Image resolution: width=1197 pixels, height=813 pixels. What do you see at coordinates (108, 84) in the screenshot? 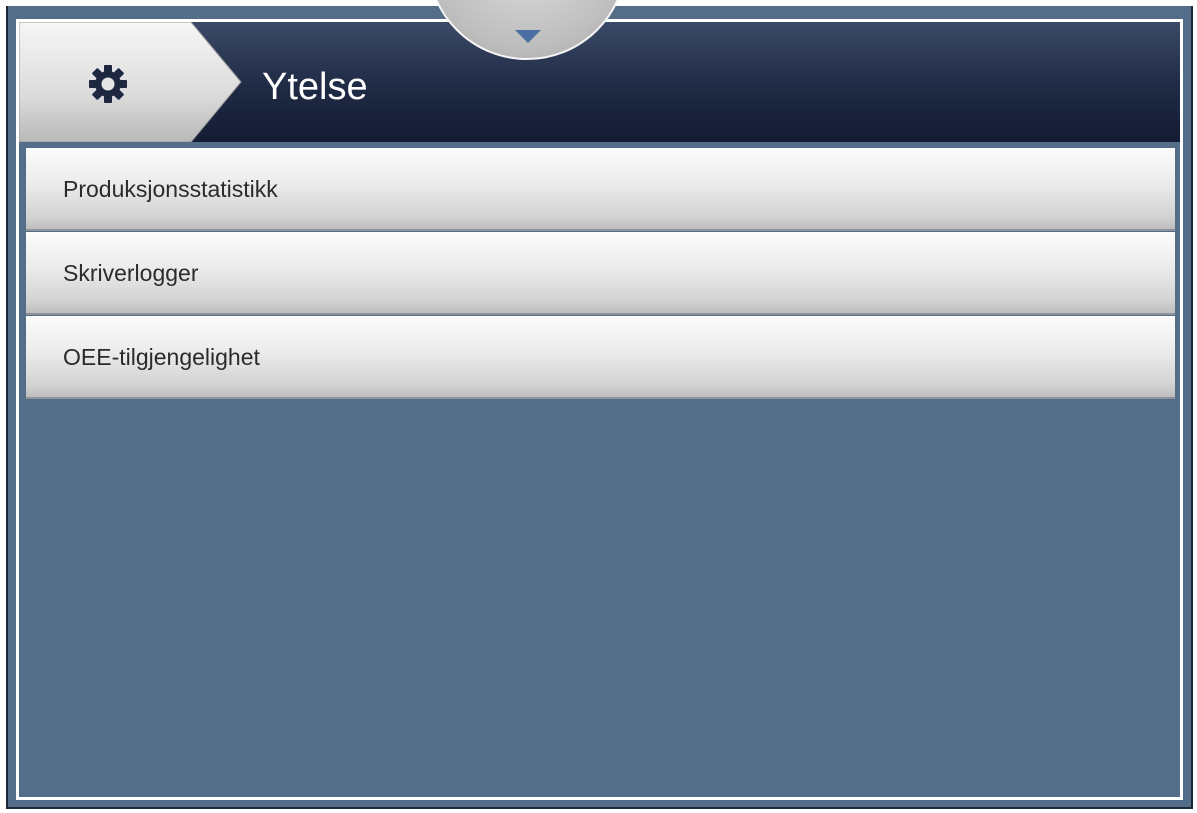
I see `gear-icon` at bounding box center [108, 84].